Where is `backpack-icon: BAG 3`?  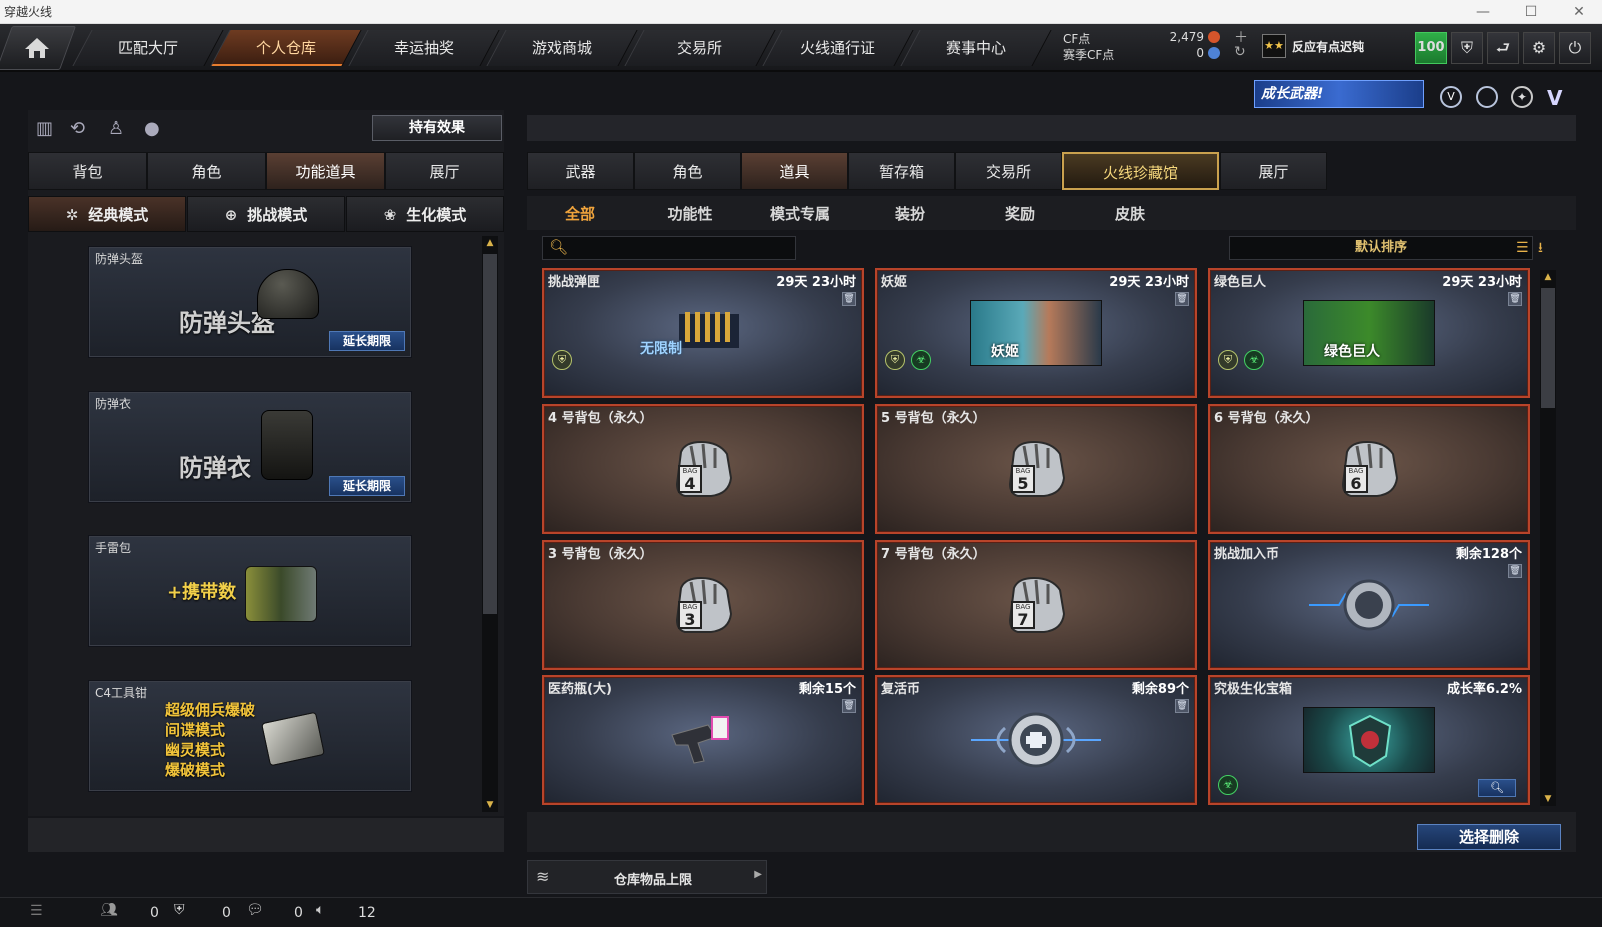
backpack-icon: BAG 3 is located at coordinates (703, 605).